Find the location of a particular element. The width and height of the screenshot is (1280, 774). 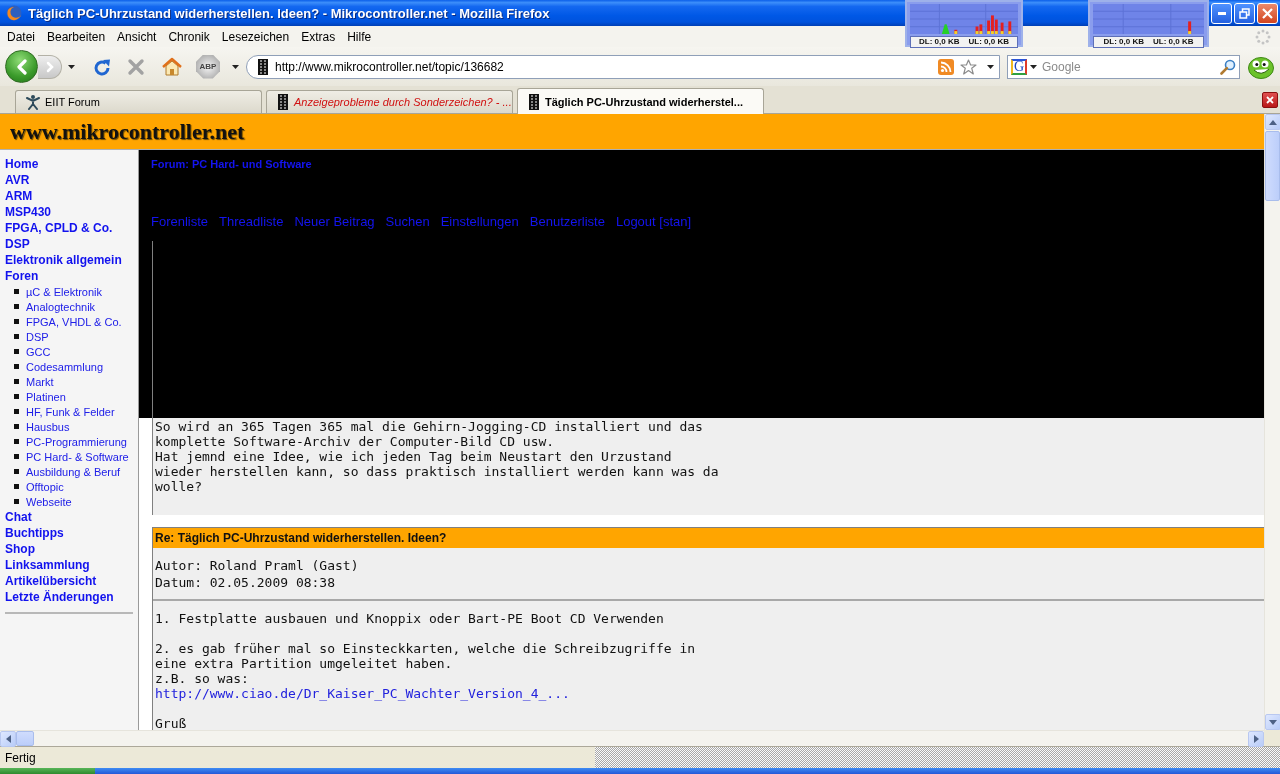

forum-link: Offtopic is located at coordinates (45, 486).